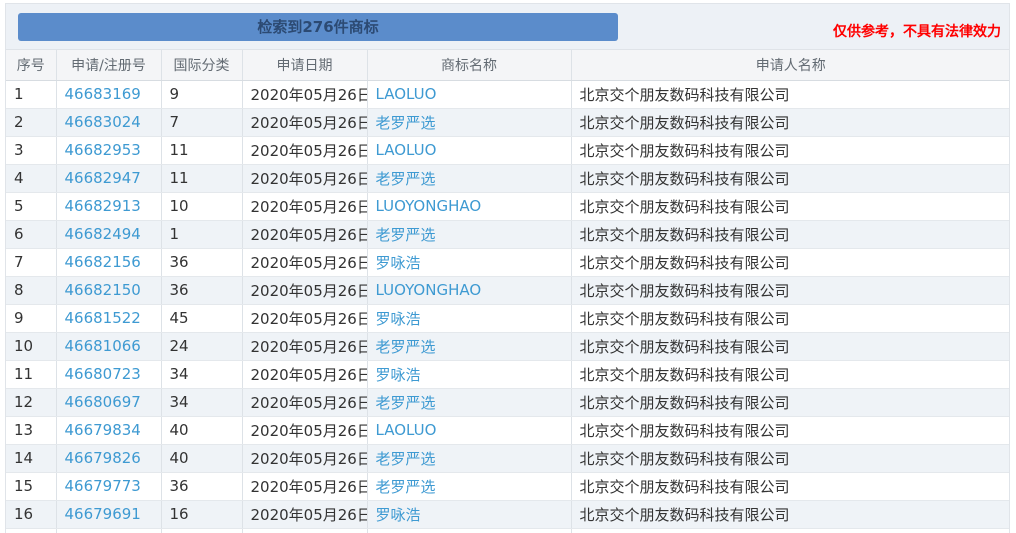  Describe the element at coordinates (790, 65) in the screenshot. I see `column-header-5: 申请人名称` at that location.